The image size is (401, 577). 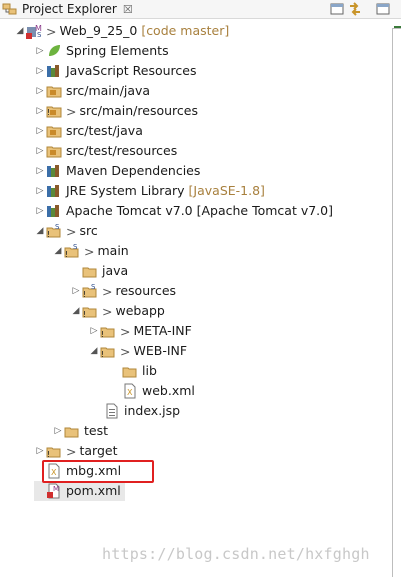 I want to click on minimize-icon, so click(x=337, y=9).